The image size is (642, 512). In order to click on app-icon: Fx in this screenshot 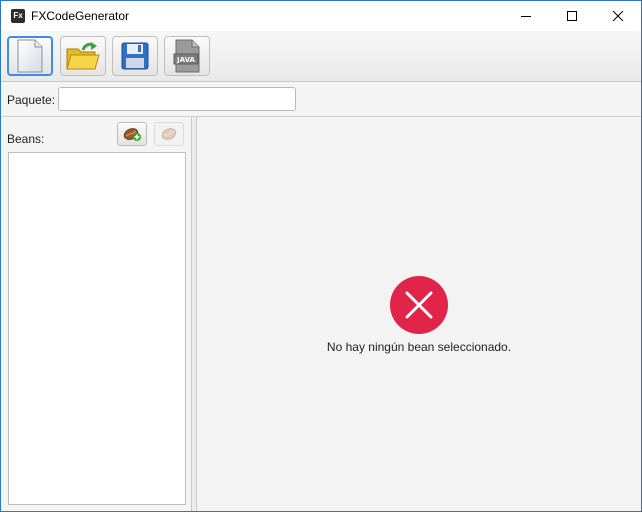, I will do `click(18, 16)`.